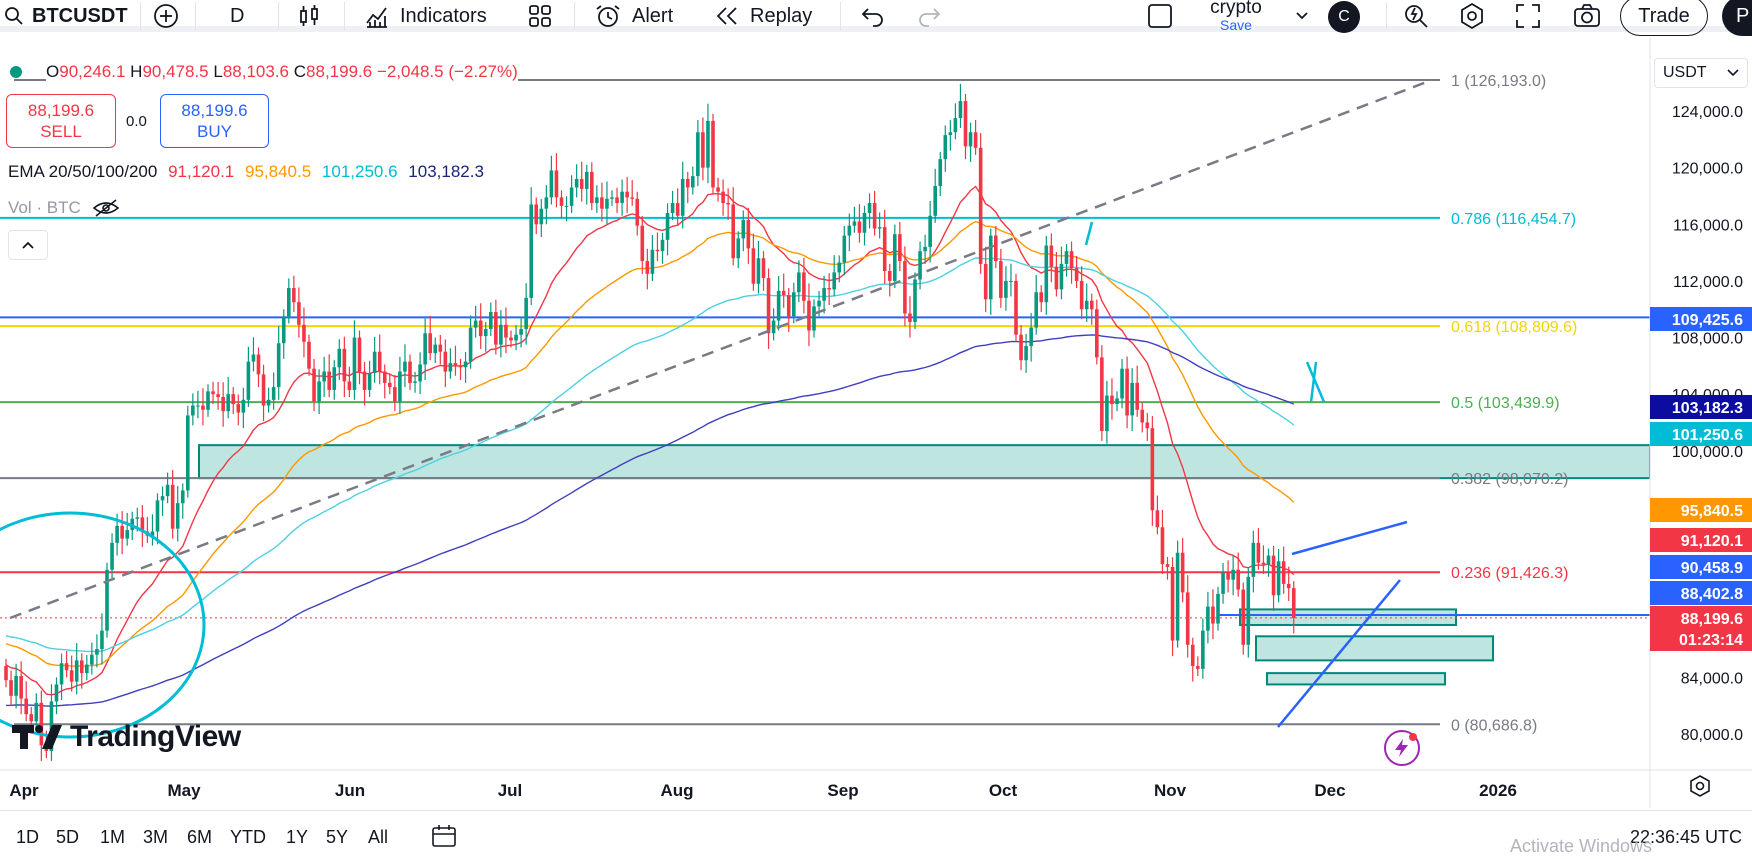 The width and height of the screenshot is (1752, 859). I want to click on chart-type-button, so click(309, 16).